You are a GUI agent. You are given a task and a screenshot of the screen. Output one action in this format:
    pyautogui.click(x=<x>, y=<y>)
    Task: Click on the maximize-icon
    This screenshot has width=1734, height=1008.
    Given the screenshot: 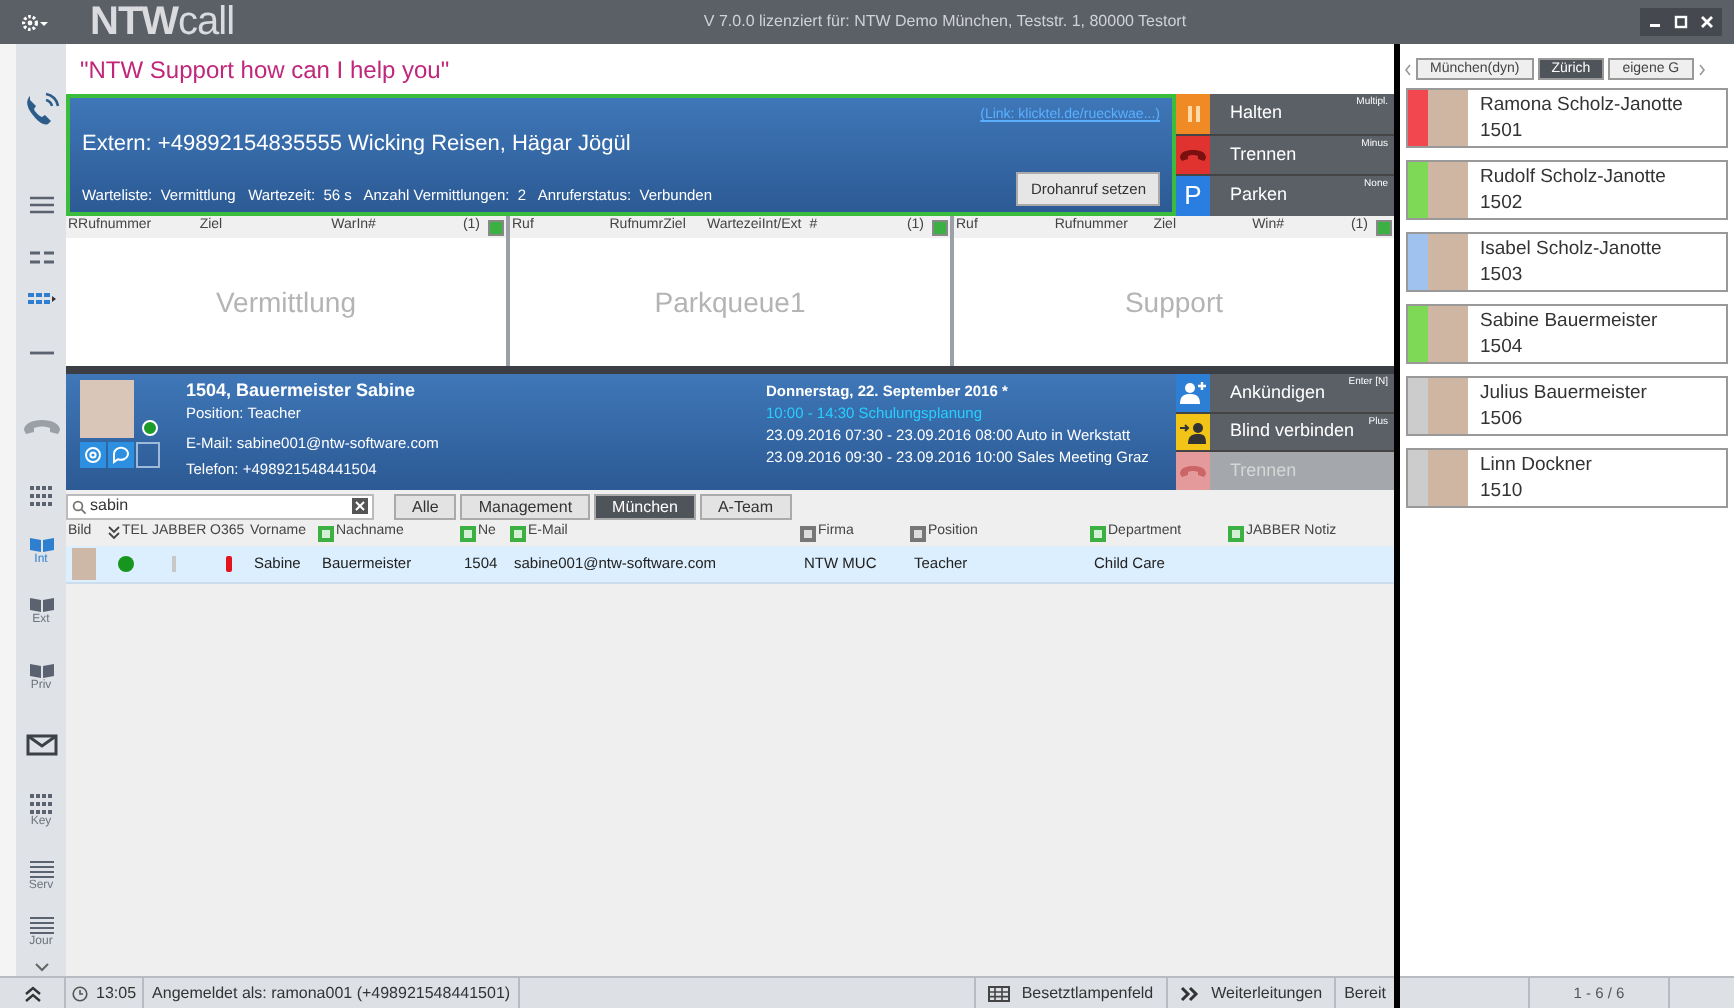 What is the action you would take?
    pyautogui.click(x=1681, y=22)
    